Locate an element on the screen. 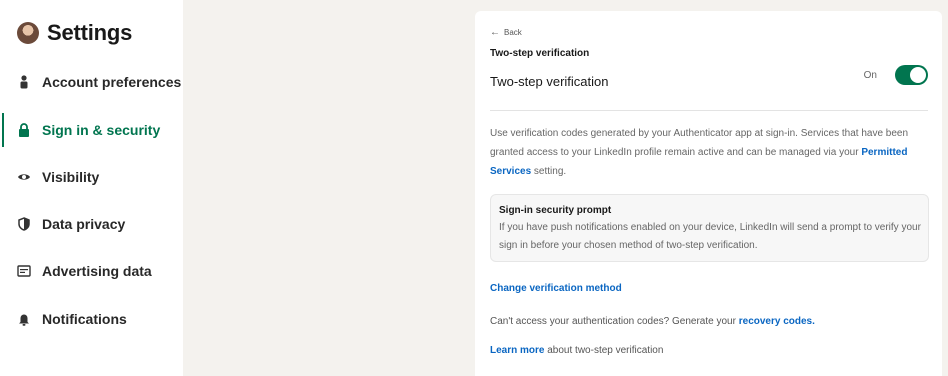 The image size is (948, 376). sidebar-title: Settings is located at coordinates (90, 32).